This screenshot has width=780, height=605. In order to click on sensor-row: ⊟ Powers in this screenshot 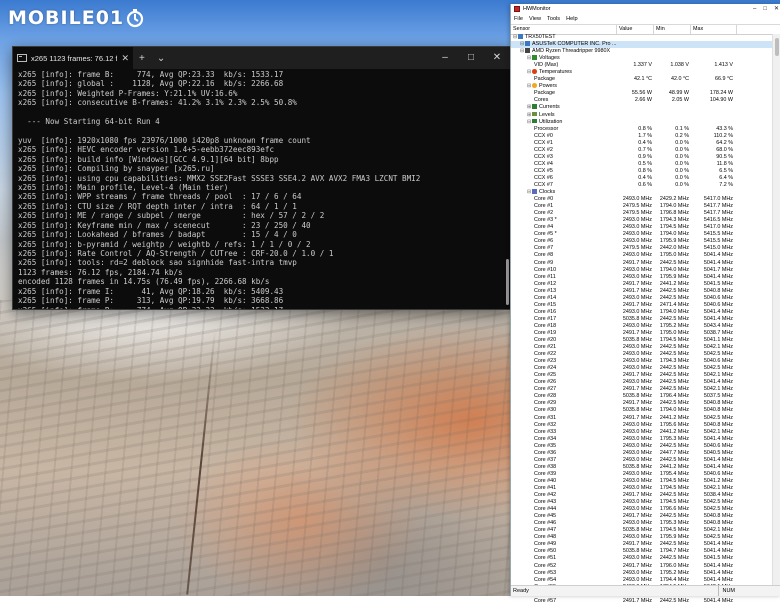, I will do `click(641, 86)`.